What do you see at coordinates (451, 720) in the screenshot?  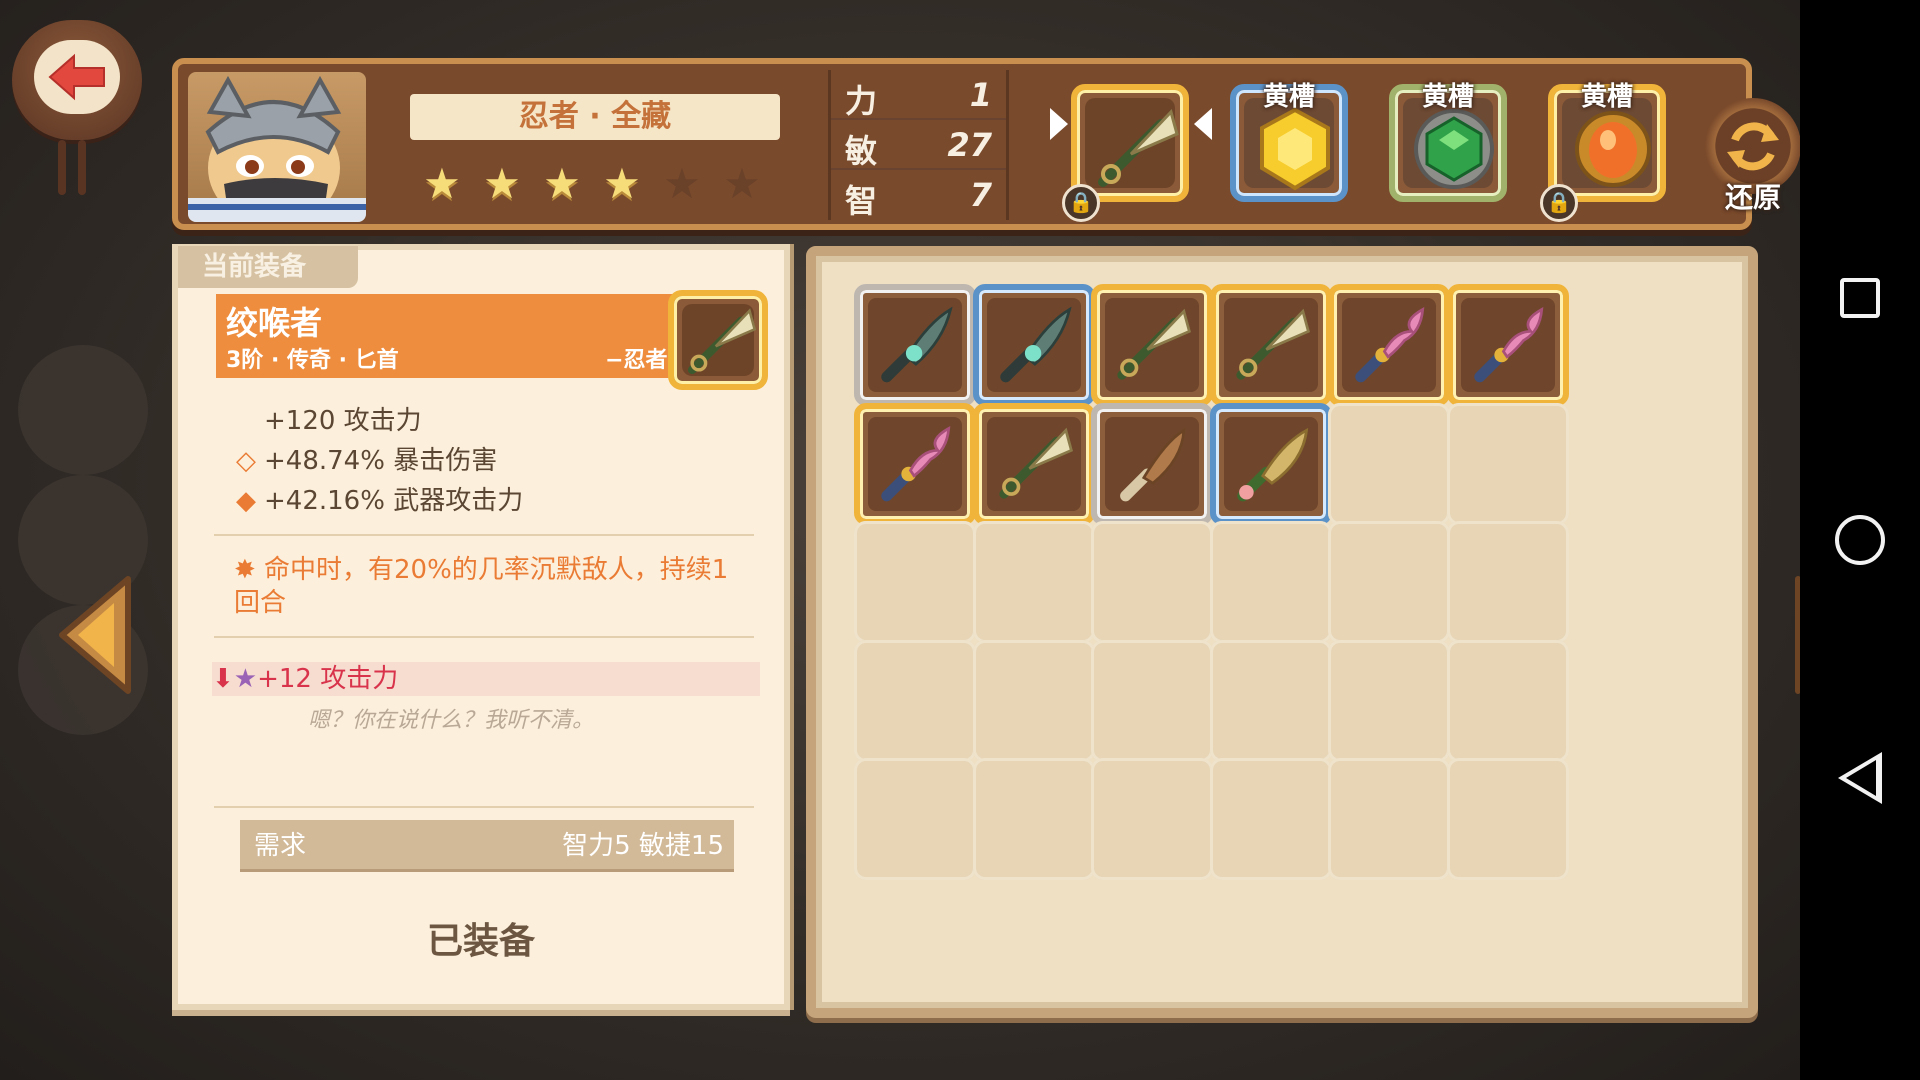 I see `flavor-text: 嗯？你在说什么？我听不清。` at bounding box center [451, 720].